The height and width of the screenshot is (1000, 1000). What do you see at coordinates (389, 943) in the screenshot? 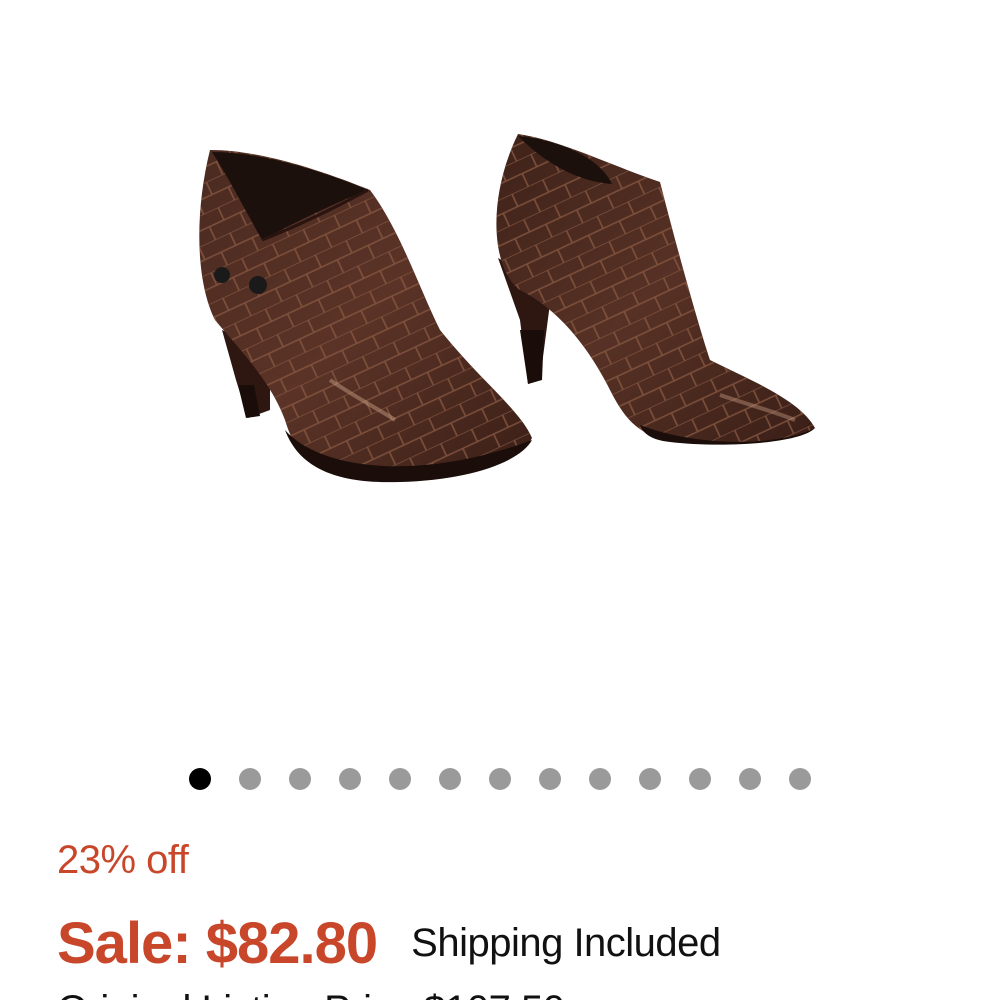
I see `price-row: Sale: $82.80 Shipping Included` at bounding box center [389, 943].